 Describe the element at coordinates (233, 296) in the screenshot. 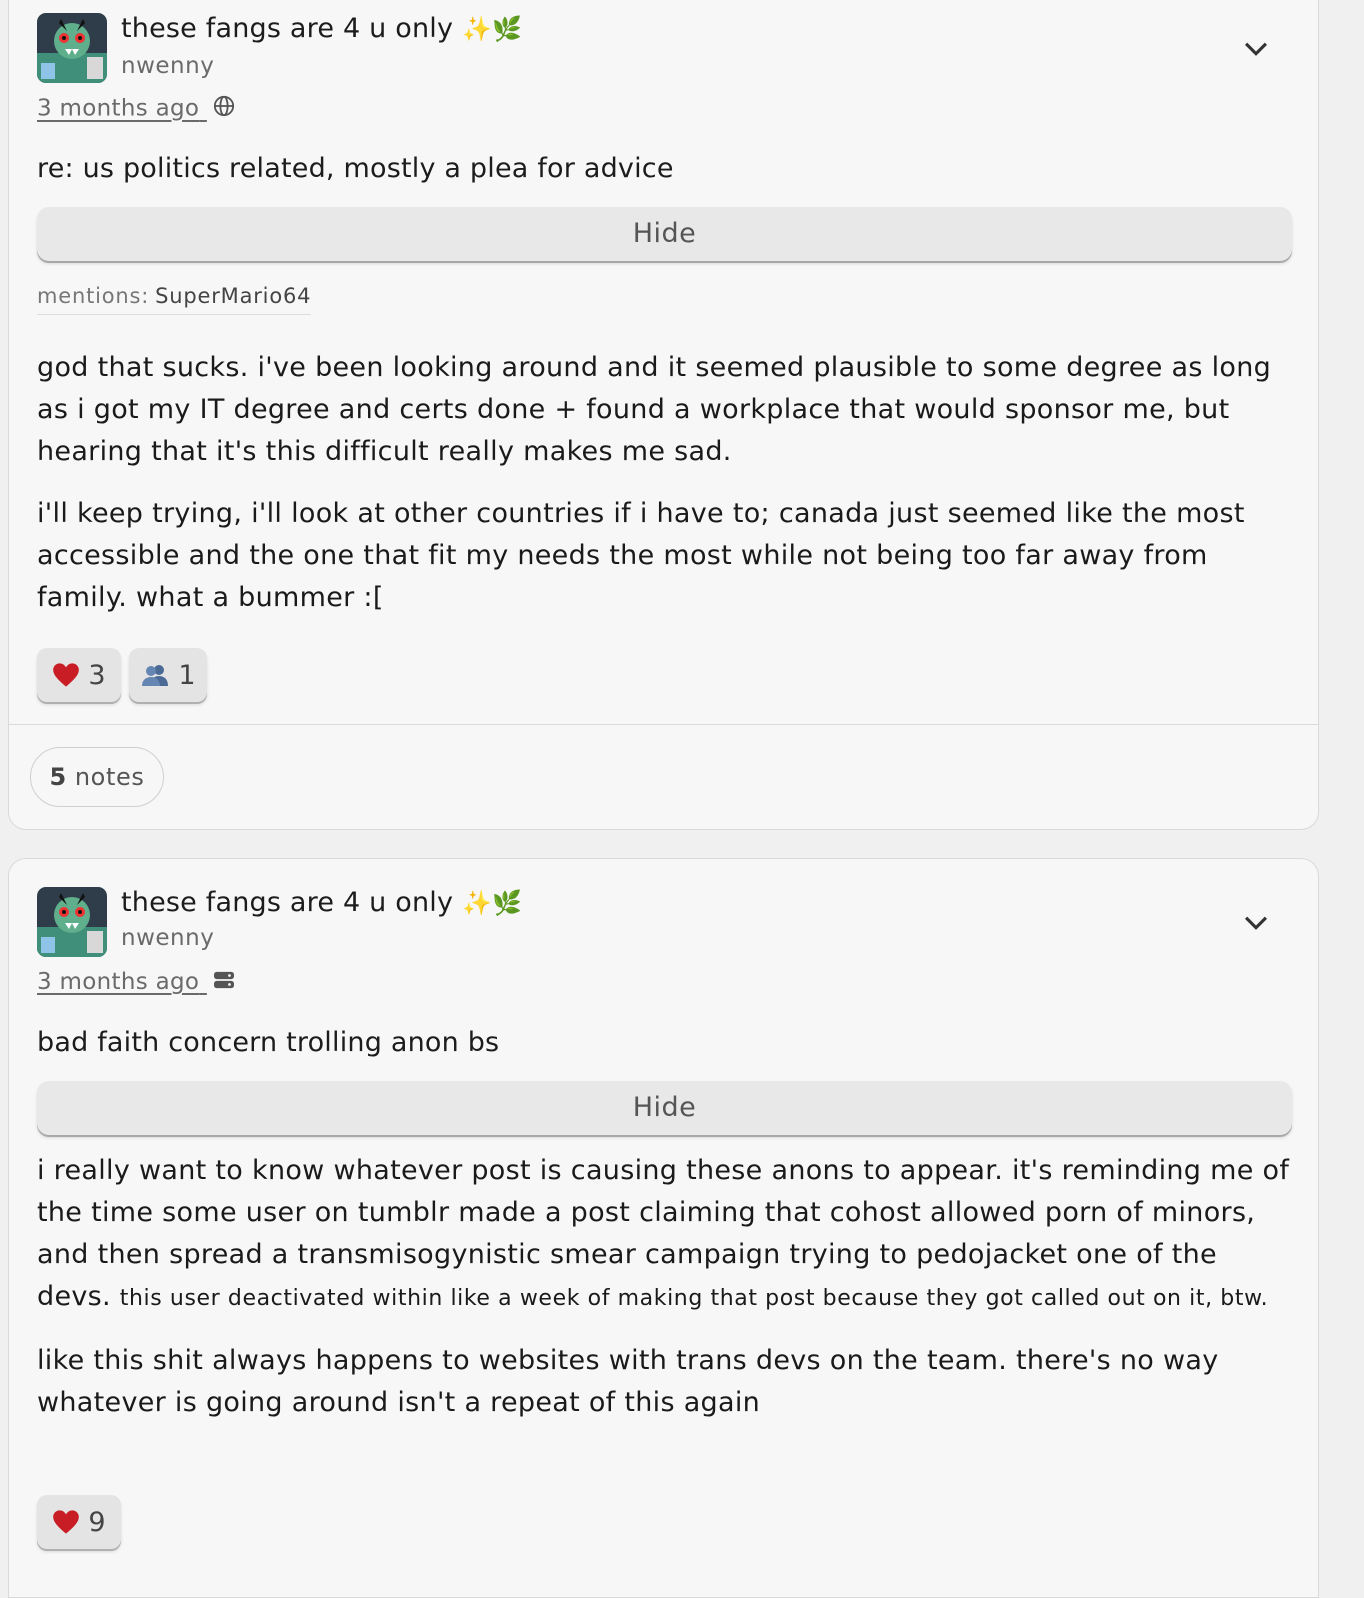

I see `mentioned-user: SuperMario64` at that location.